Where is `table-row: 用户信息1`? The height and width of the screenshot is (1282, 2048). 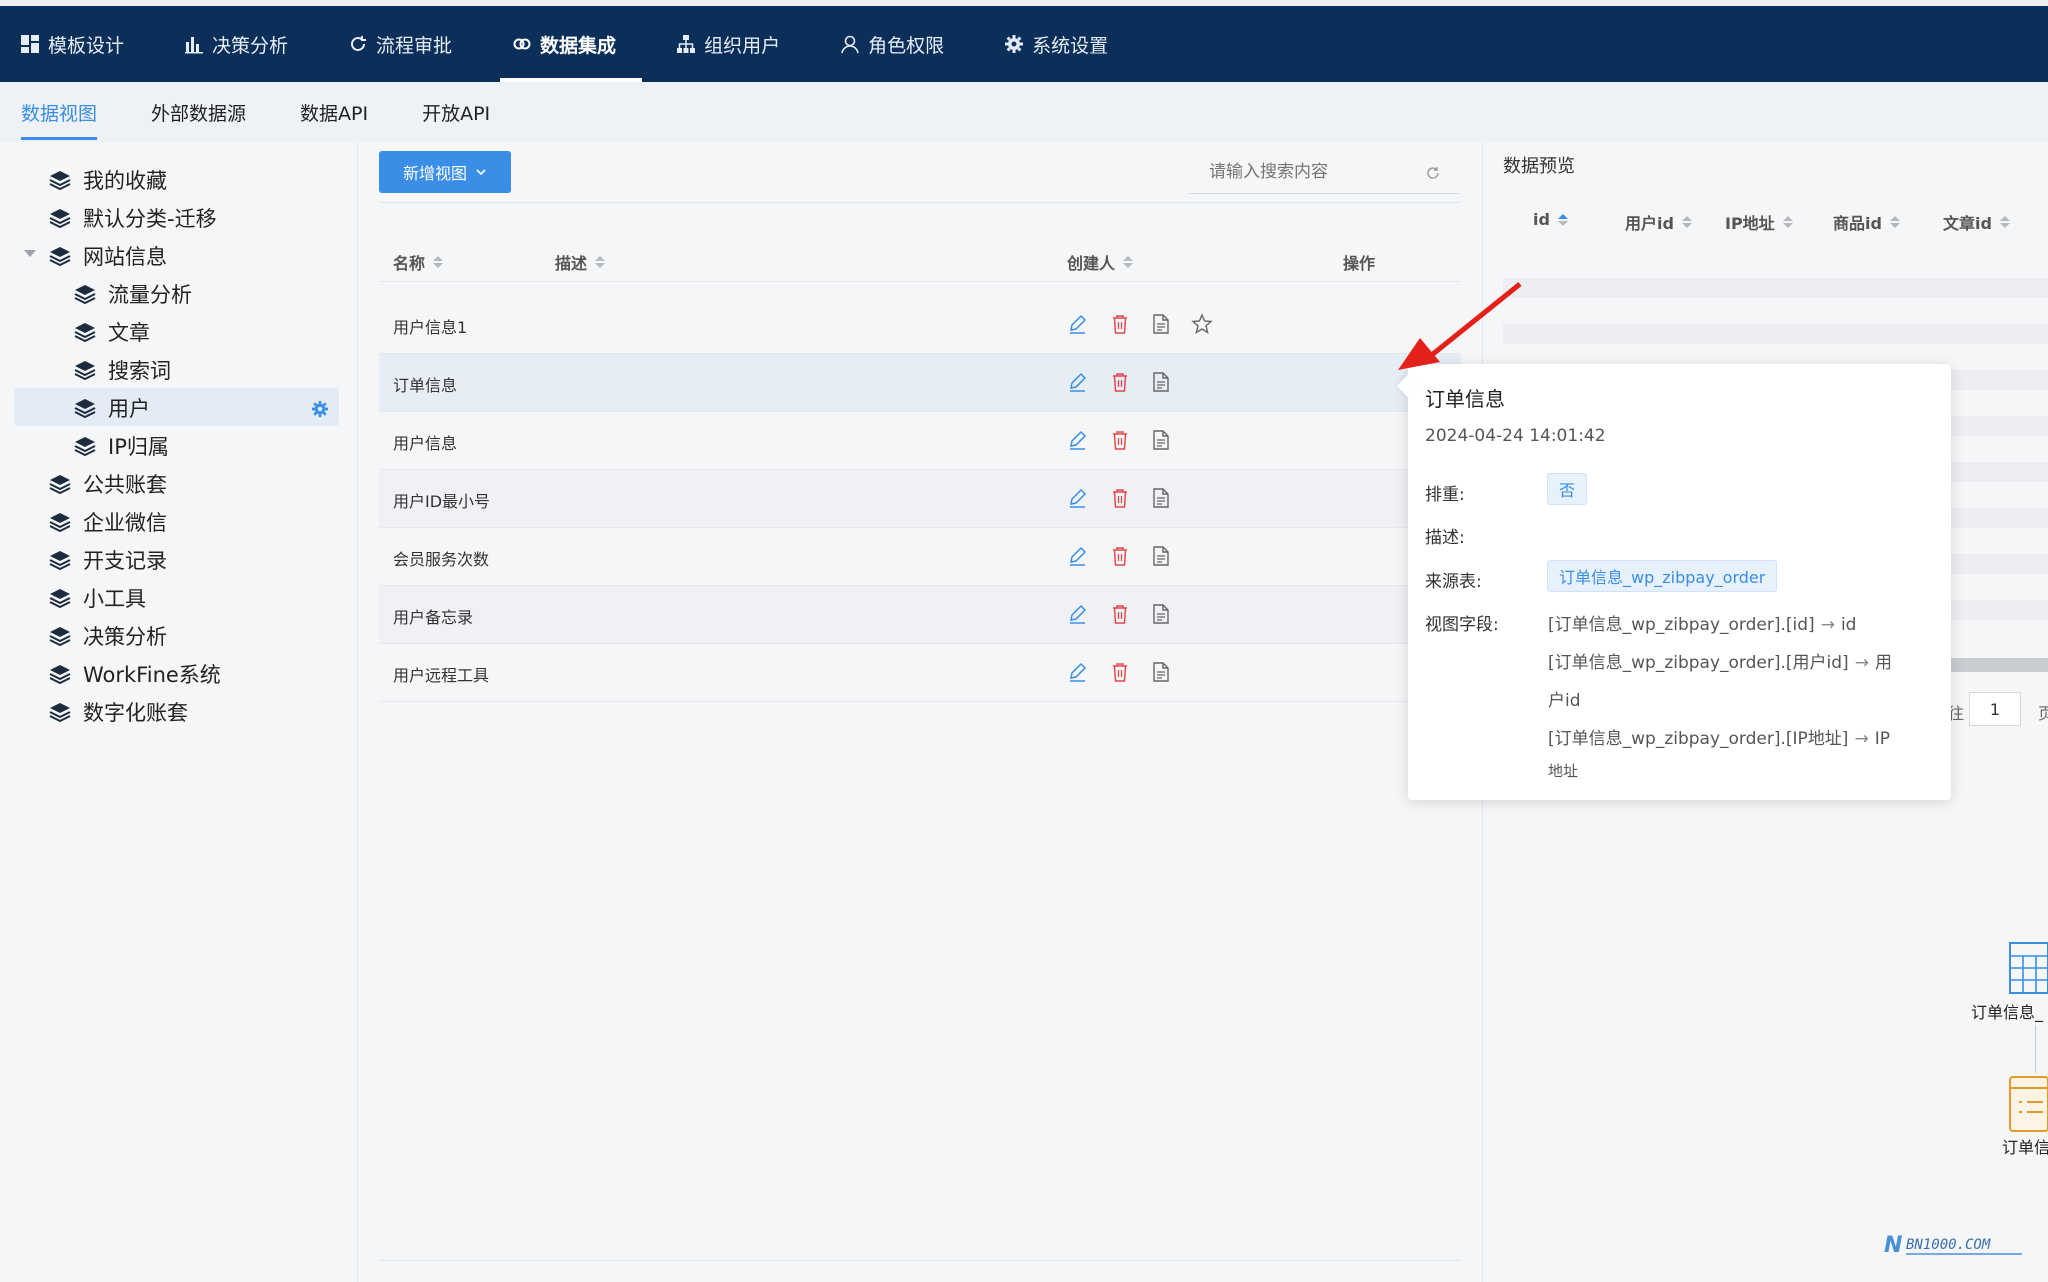 table-row: 用户信息1 is located at coordinates (920, 325).